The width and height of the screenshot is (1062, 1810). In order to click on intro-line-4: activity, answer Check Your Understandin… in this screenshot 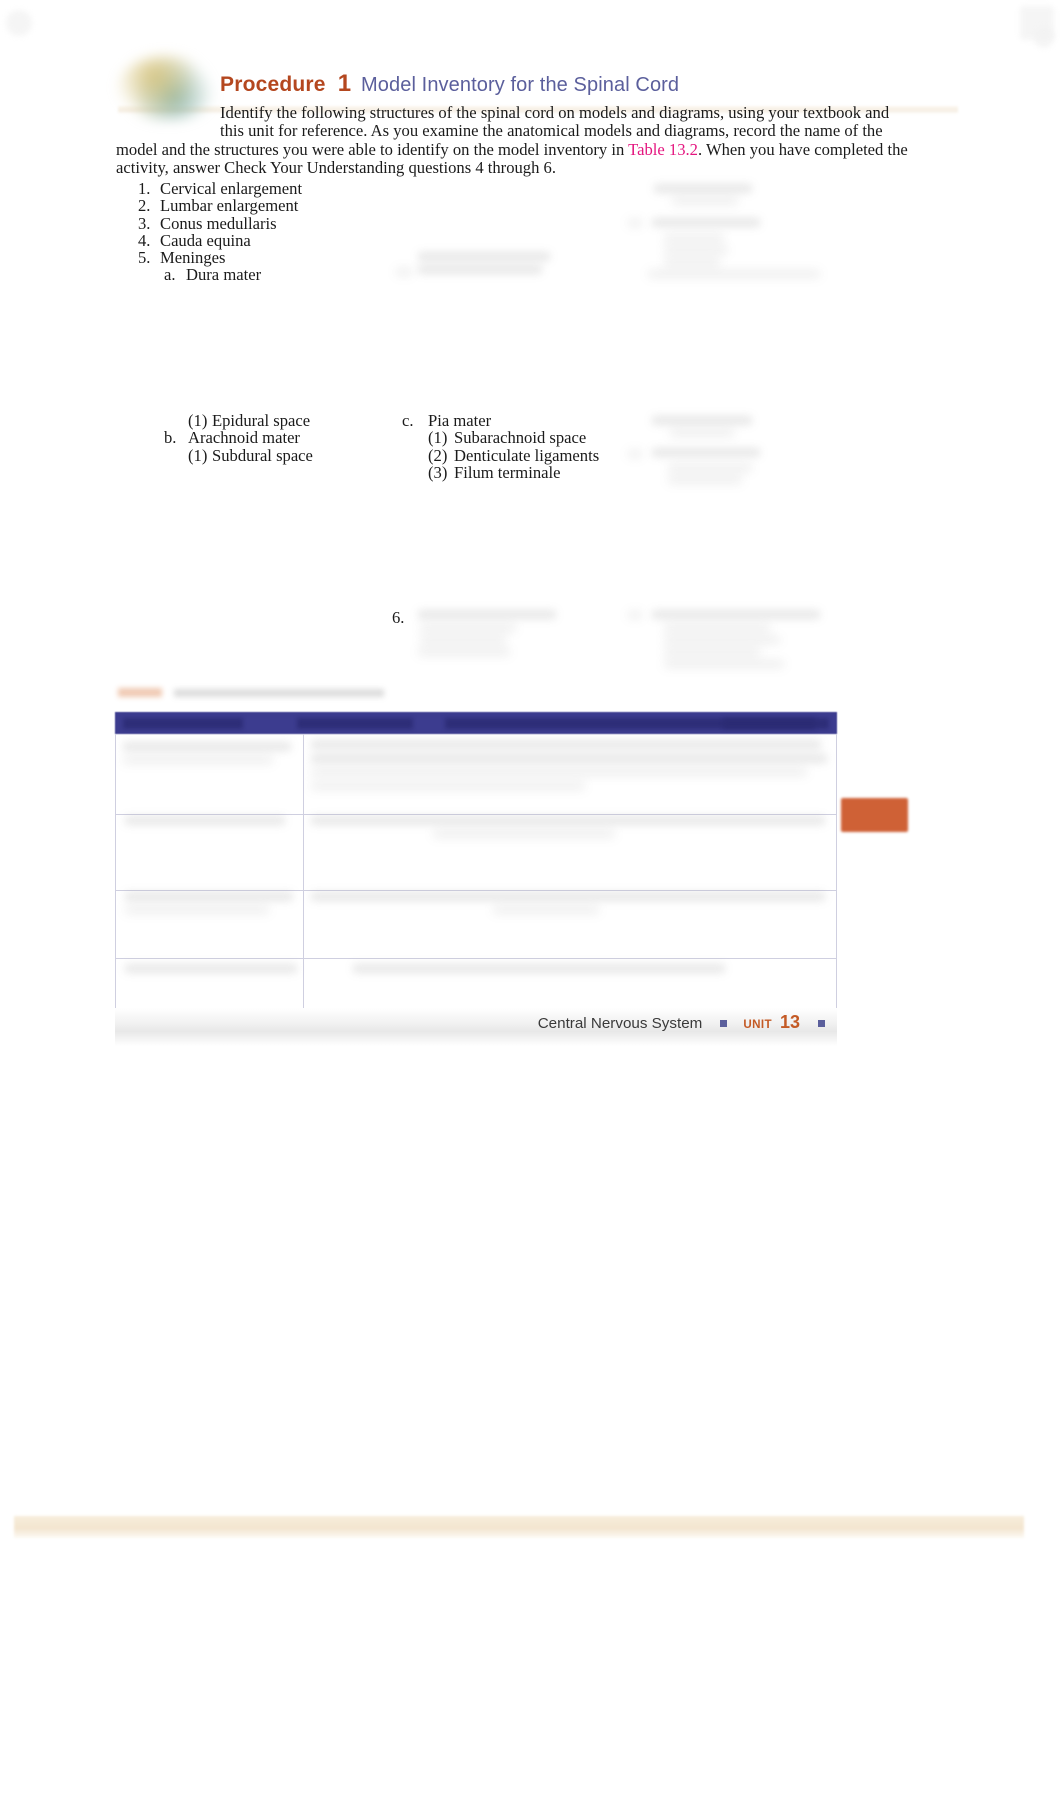, I will do `click(336, 168)`.